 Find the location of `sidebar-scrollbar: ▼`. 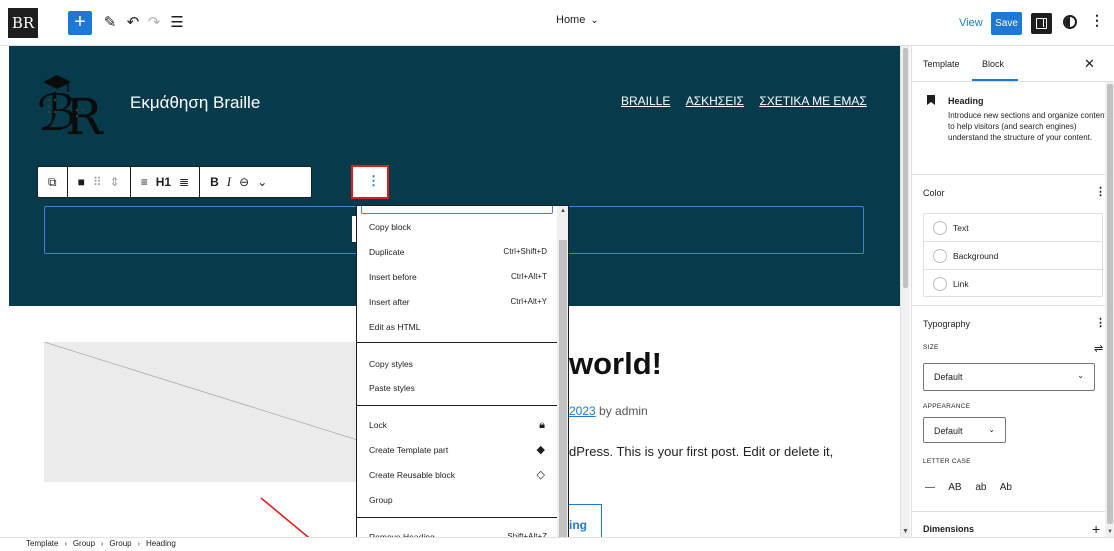

sidebar-scrollbar: ▼ is located at coordinates (1109, 309).